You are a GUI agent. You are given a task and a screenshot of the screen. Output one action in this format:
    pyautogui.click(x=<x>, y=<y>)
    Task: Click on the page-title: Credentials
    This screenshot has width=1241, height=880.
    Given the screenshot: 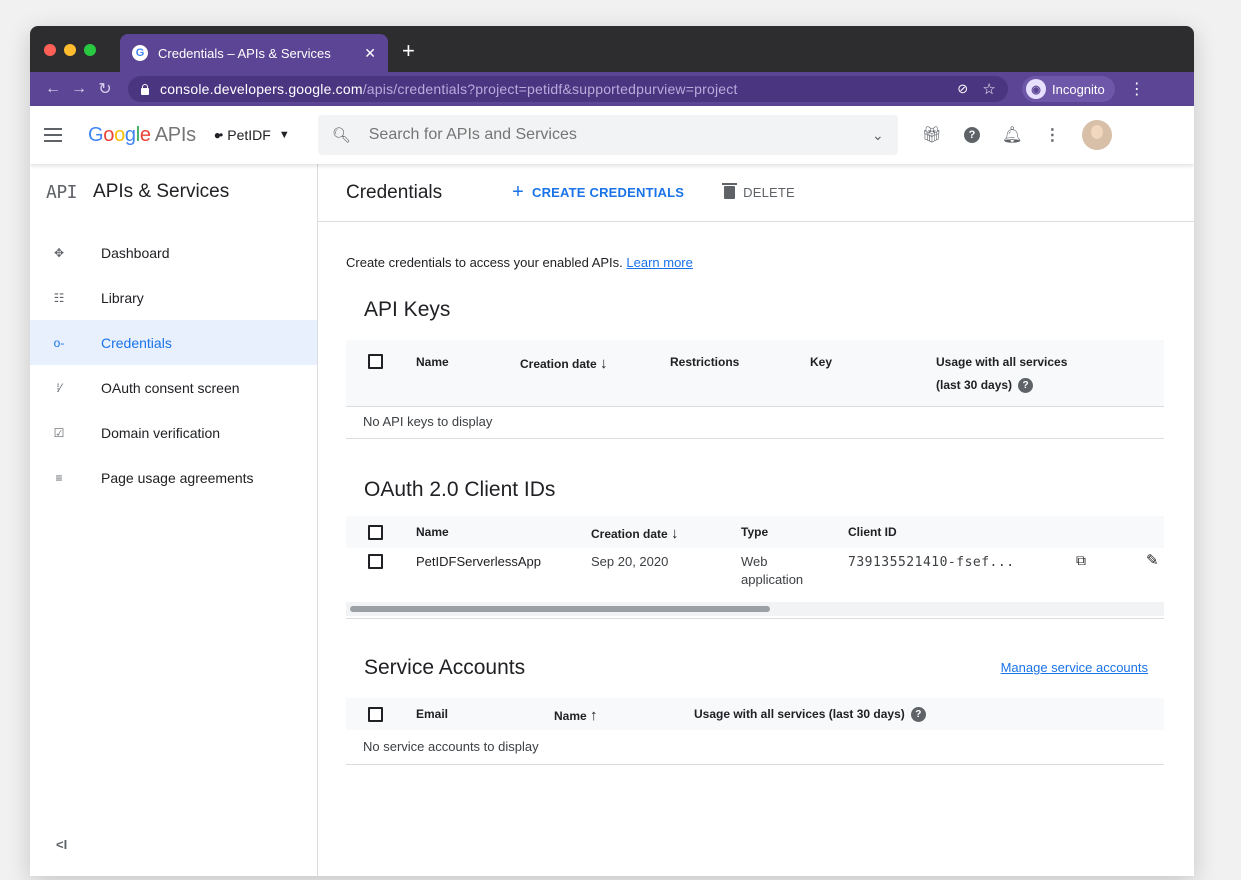 What is the action you would take?
    pyautogui.click(x=394, y=192)
    